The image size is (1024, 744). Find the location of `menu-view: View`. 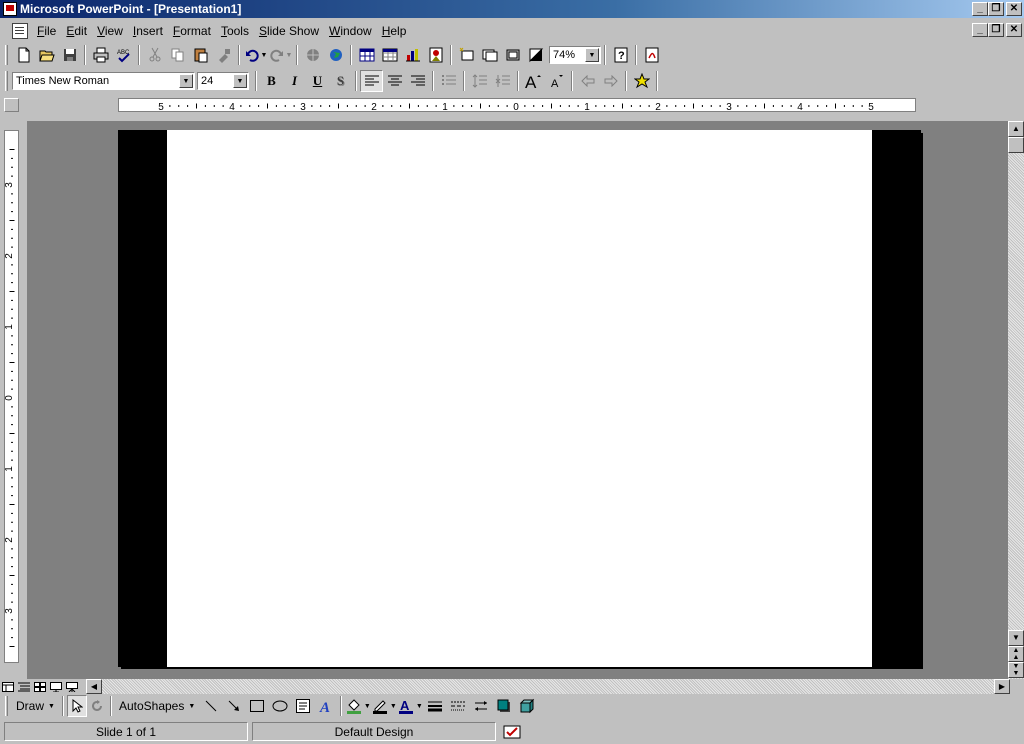

menu-view: View is located at coordinates (110, 31).